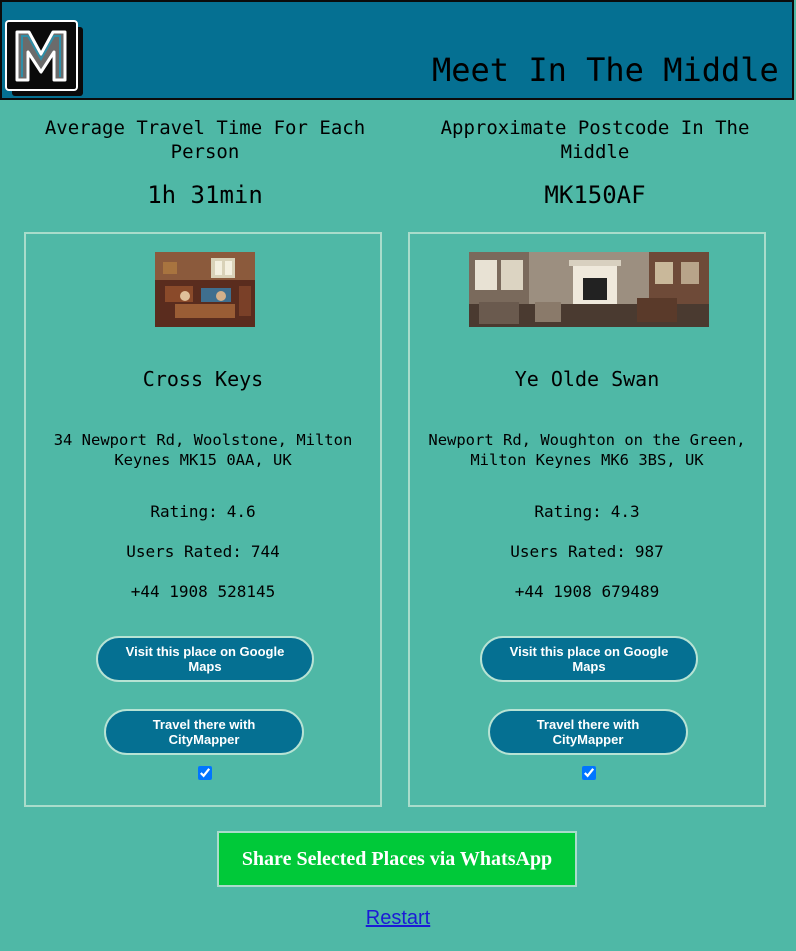 This screenshot has width=796, height=951. I want to click on average-travel-time-label: Average Travel Time For Each Person, so click(205, 140).